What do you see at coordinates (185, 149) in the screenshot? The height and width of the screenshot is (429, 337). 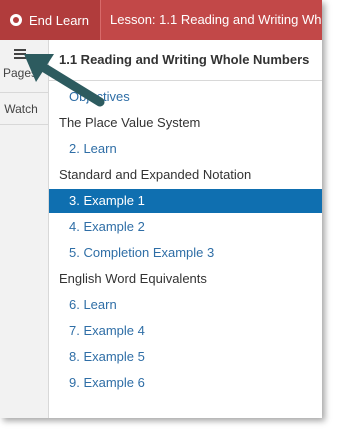 I see `page-item: 2. Learn` at bounding box center [185, 149].